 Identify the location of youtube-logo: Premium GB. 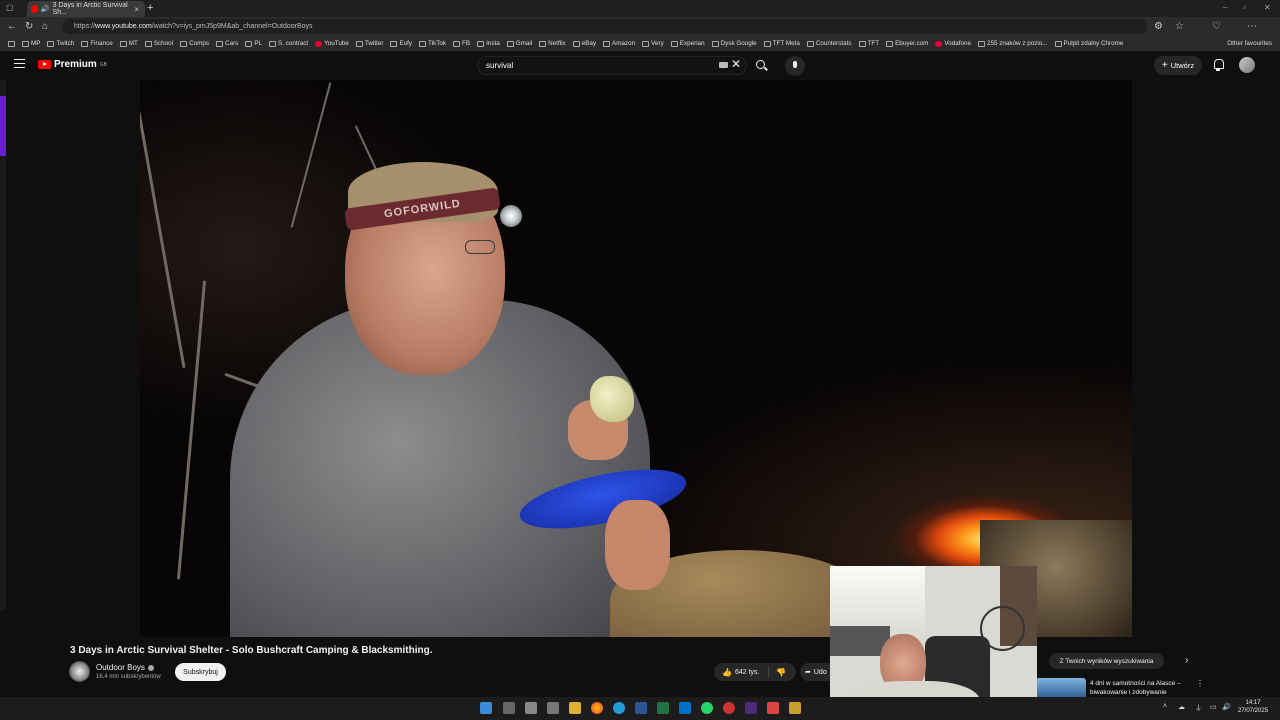
(72, 64).